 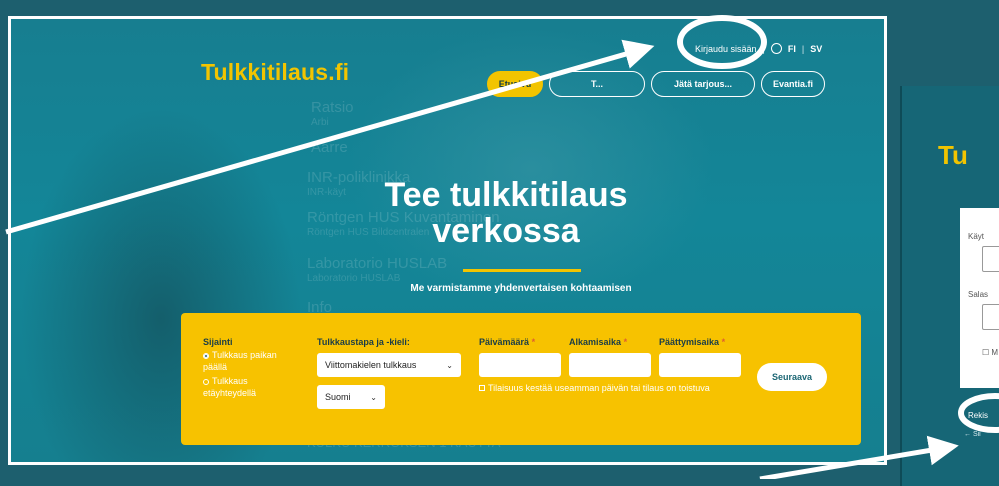 What do you see at coordinates (275, 72) in the screenshot?
I see `site-logo: Tulkkitilaus.fi` at bounding box center [275, 72].